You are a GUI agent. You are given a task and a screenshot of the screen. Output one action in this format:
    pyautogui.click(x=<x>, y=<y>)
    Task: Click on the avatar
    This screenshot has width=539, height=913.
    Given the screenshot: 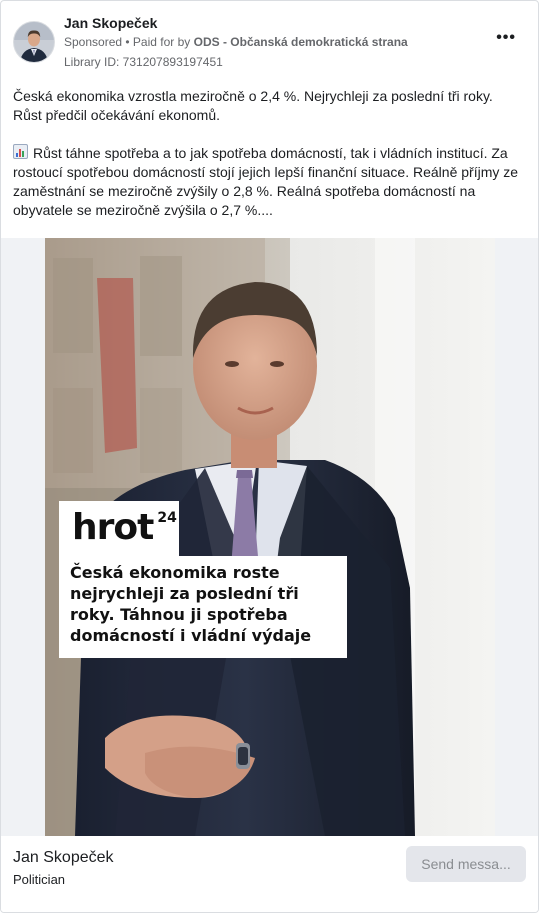 What is the action you would take?
    pyautogui.click(x=34, y=42)
    